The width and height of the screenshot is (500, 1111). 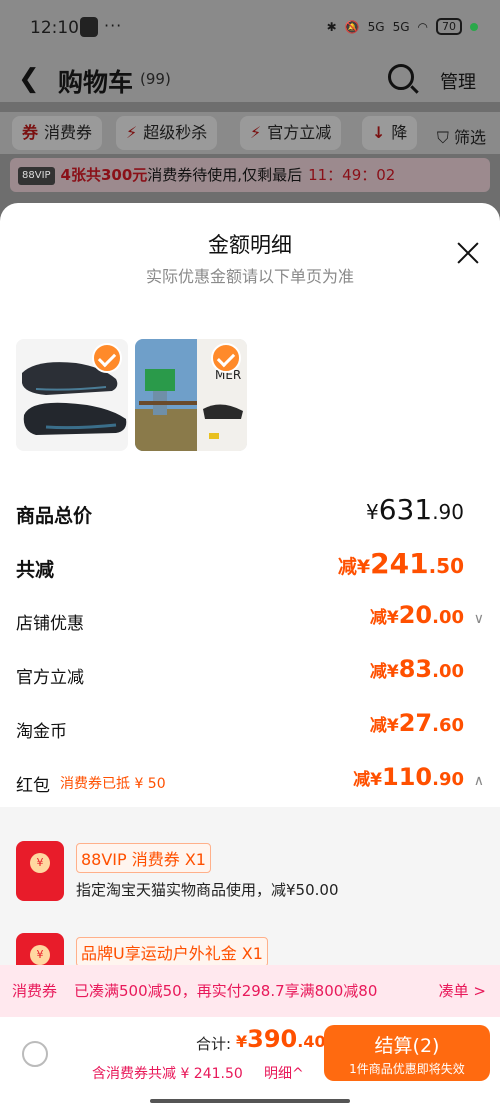 I want to click on coupon-icon: 券, so click(x=30, y=132).